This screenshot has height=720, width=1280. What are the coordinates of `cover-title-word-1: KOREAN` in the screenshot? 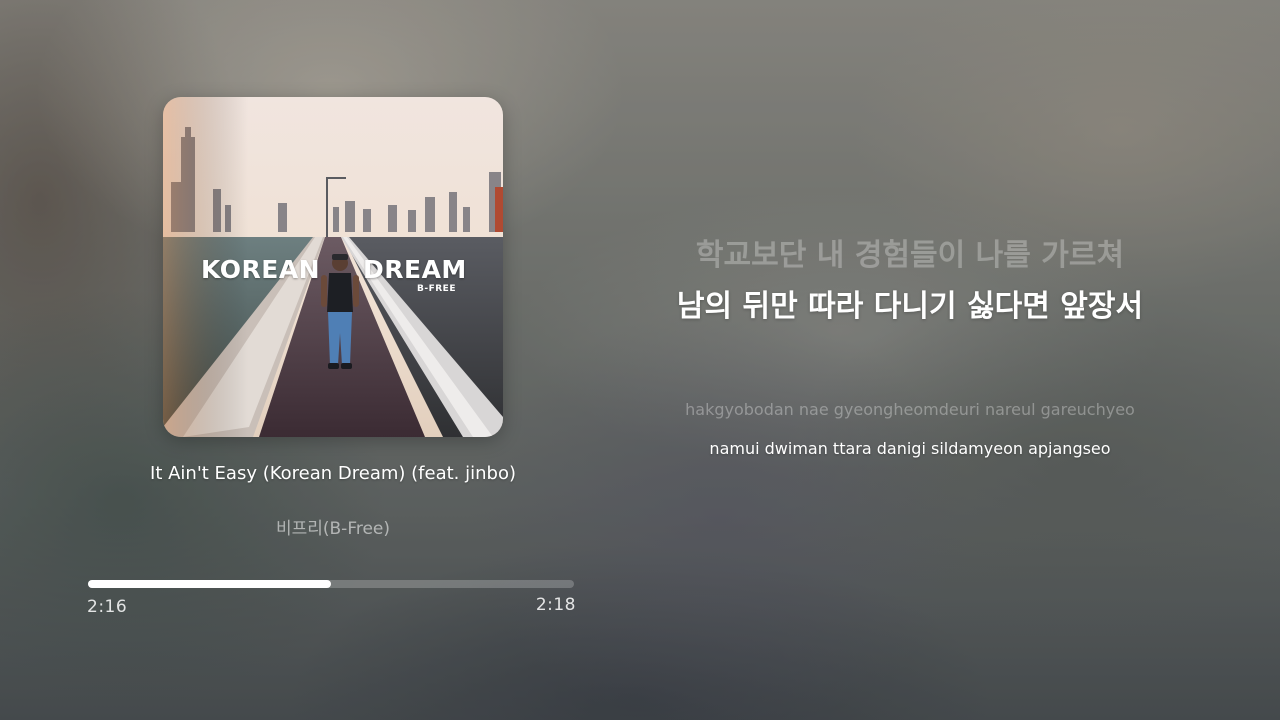 It's located at (261, 269).